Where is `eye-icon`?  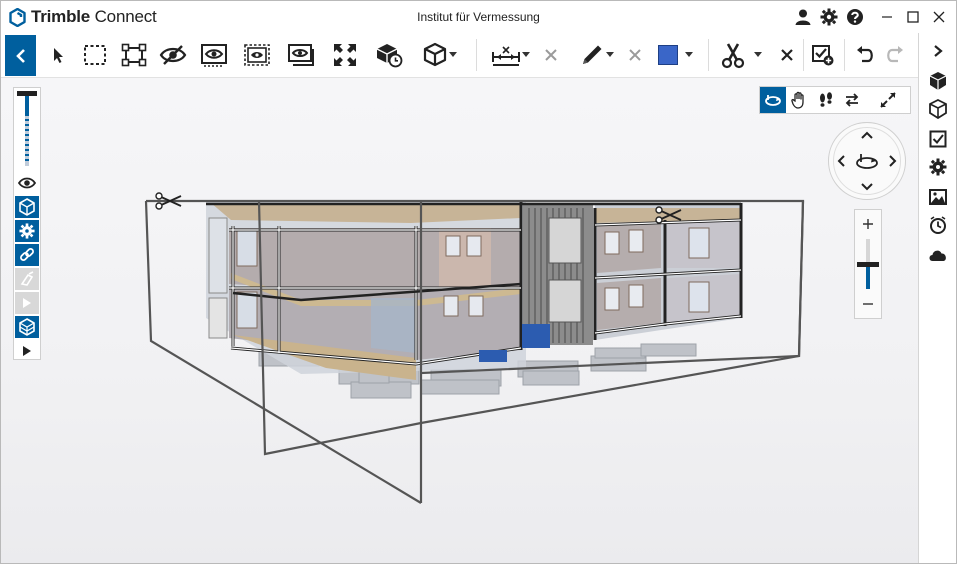 eye-icon is located at coordinates (27, 183).